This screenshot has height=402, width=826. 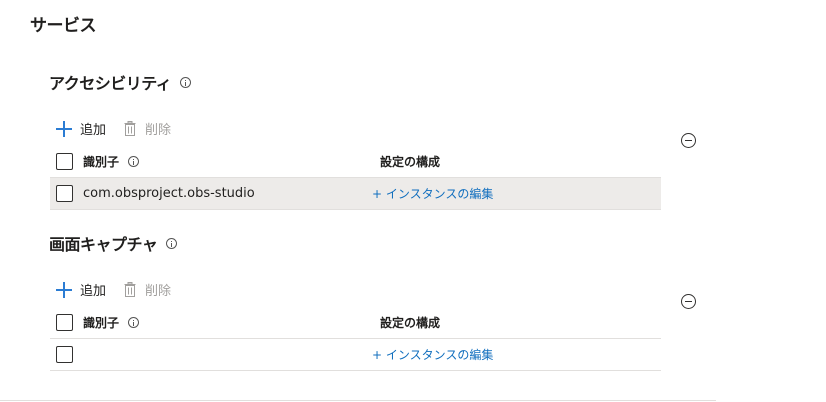 What do you see at coordinates (355, 355) in the screenshot?
I see `table-row: + インスタンスの編集` at bounding box center [355, 355].